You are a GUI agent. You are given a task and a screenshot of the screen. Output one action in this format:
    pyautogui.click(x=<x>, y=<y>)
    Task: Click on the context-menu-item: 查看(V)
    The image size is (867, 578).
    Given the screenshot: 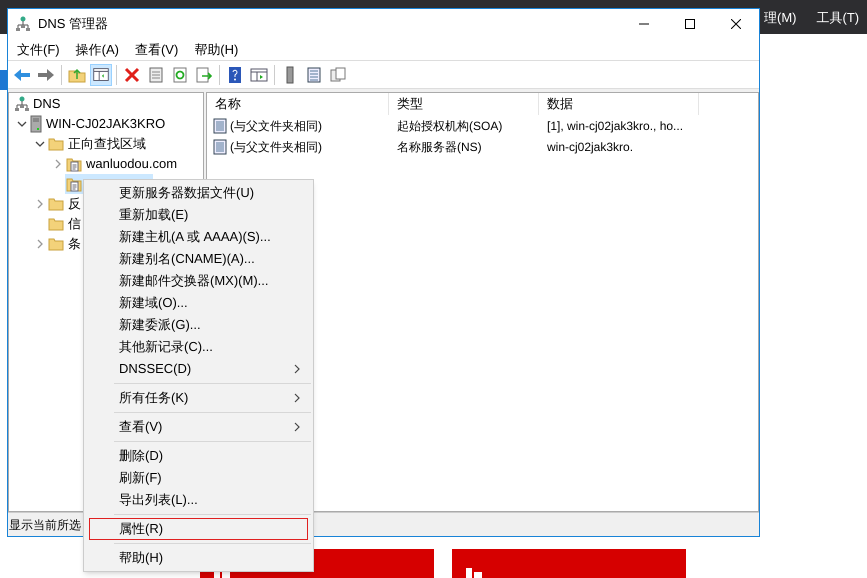 What is the action you would take?
    pyautogui.click(x=198, y=427)
    